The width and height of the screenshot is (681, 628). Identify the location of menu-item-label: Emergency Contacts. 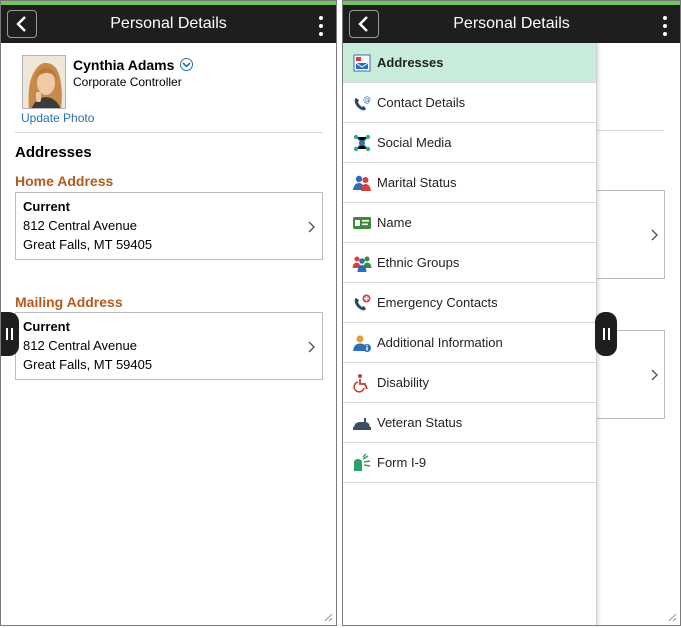
(437, 302).